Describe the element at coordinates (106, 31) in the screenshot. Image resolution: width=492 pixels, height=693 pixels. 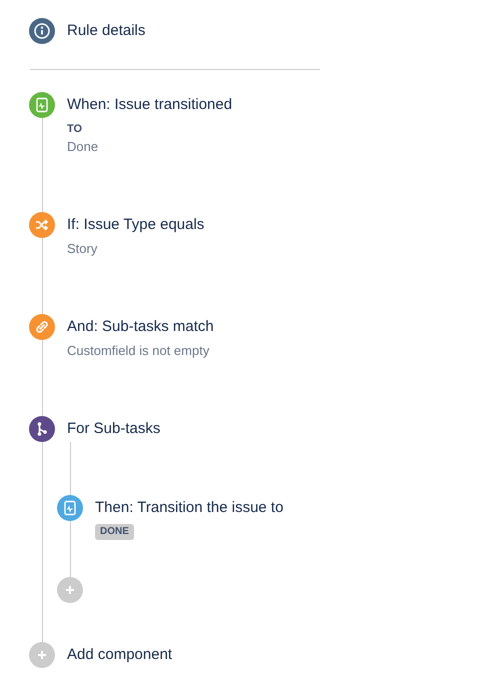
I see `rule-details-link: Rule details` at that location.